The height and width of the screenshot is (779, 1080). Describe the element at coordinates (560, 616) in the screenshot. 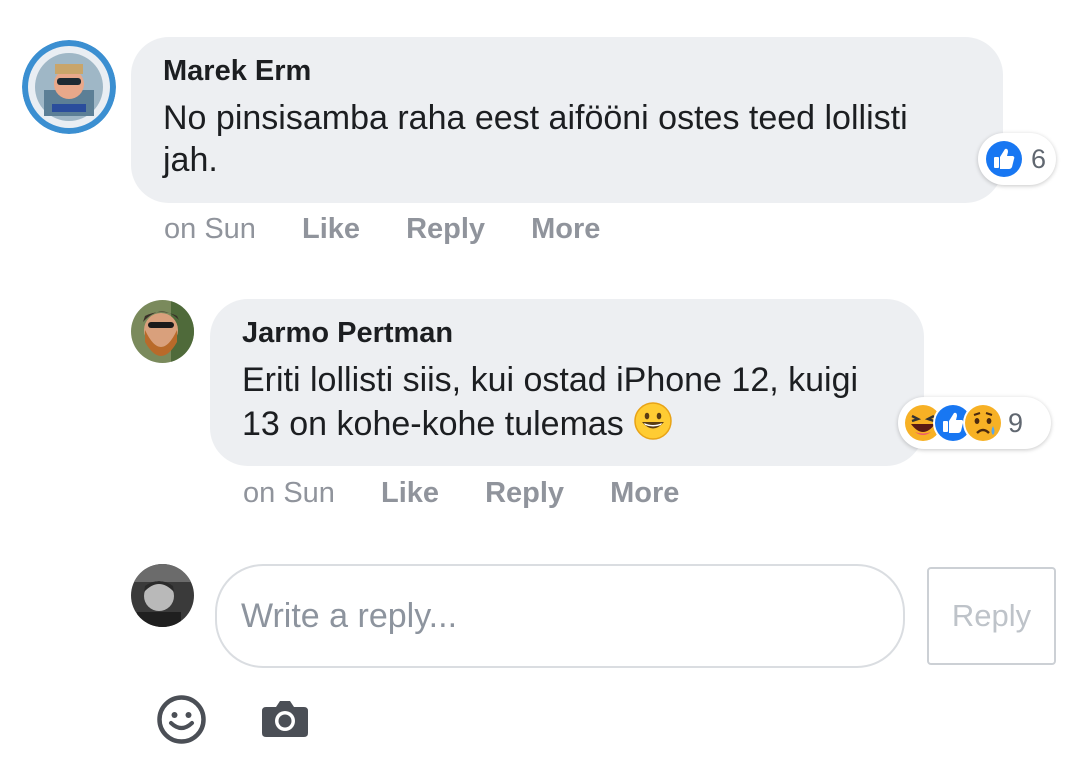

I see `reply-input` at that location.